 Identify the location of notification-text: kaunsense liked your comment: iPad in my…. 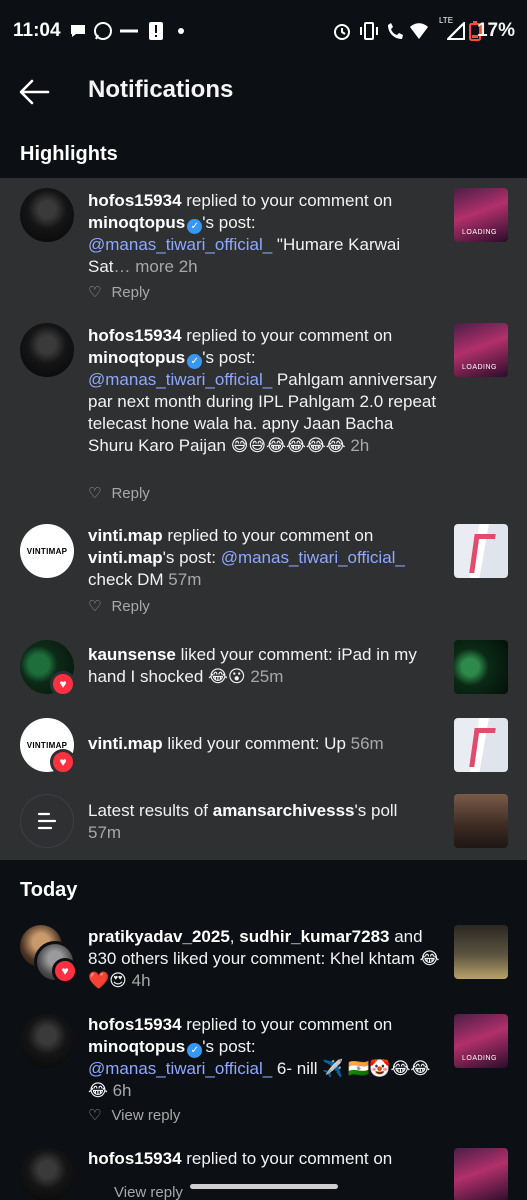
(252, 665).